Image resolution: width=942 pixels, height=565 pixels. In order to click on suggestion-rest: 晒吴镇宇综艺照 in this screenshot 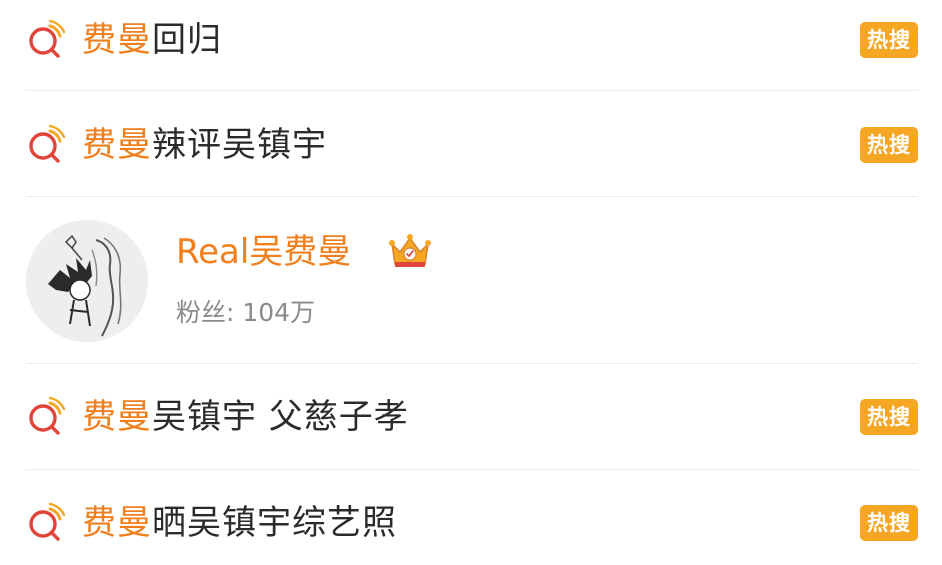, I will do `click(274, 523)`.